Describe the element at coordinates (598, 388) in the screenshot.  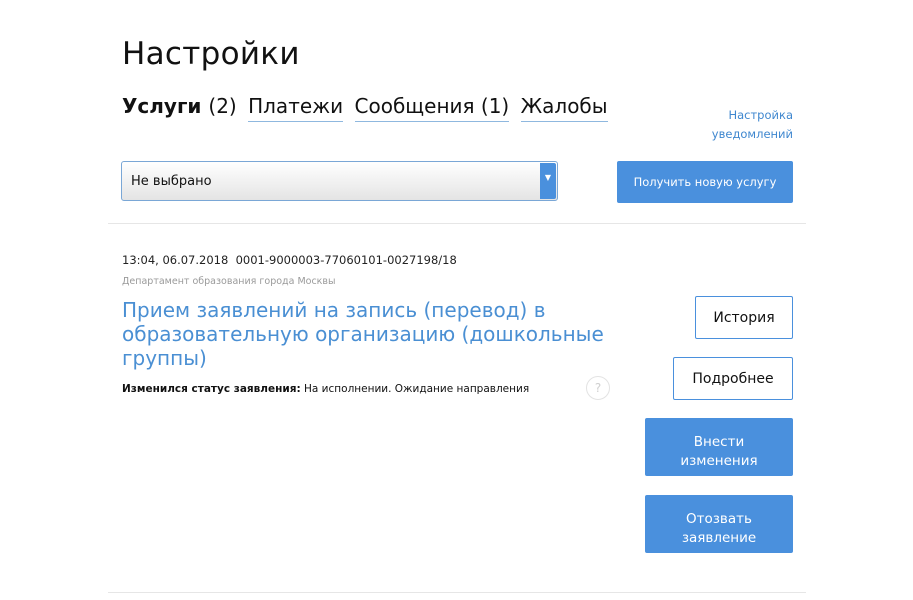
I see `question-circle-icon: ?` at that location.